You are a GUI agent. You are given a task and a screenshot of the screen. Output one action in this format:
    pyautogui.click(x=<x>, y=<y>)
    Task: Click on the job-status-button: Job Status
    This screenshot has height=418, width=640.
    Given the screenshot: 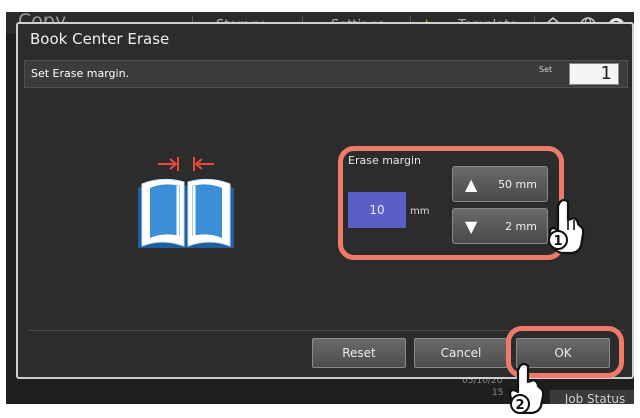 What is the action you would take?
    pyautogui.click(x=592, y=397)
    